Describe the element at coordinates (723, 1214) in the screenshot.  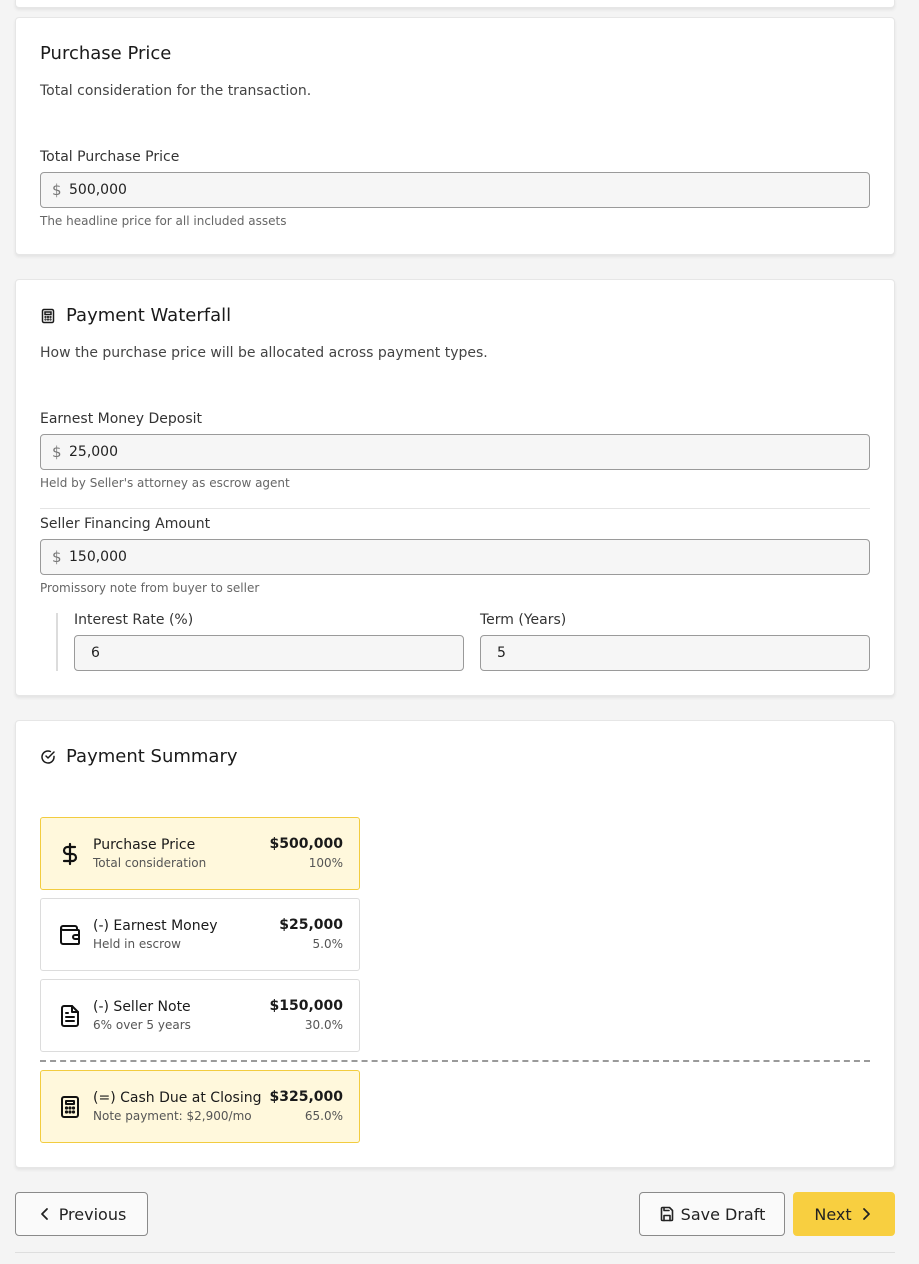
I see `save-draft-button-label: Save Draft` at that location.